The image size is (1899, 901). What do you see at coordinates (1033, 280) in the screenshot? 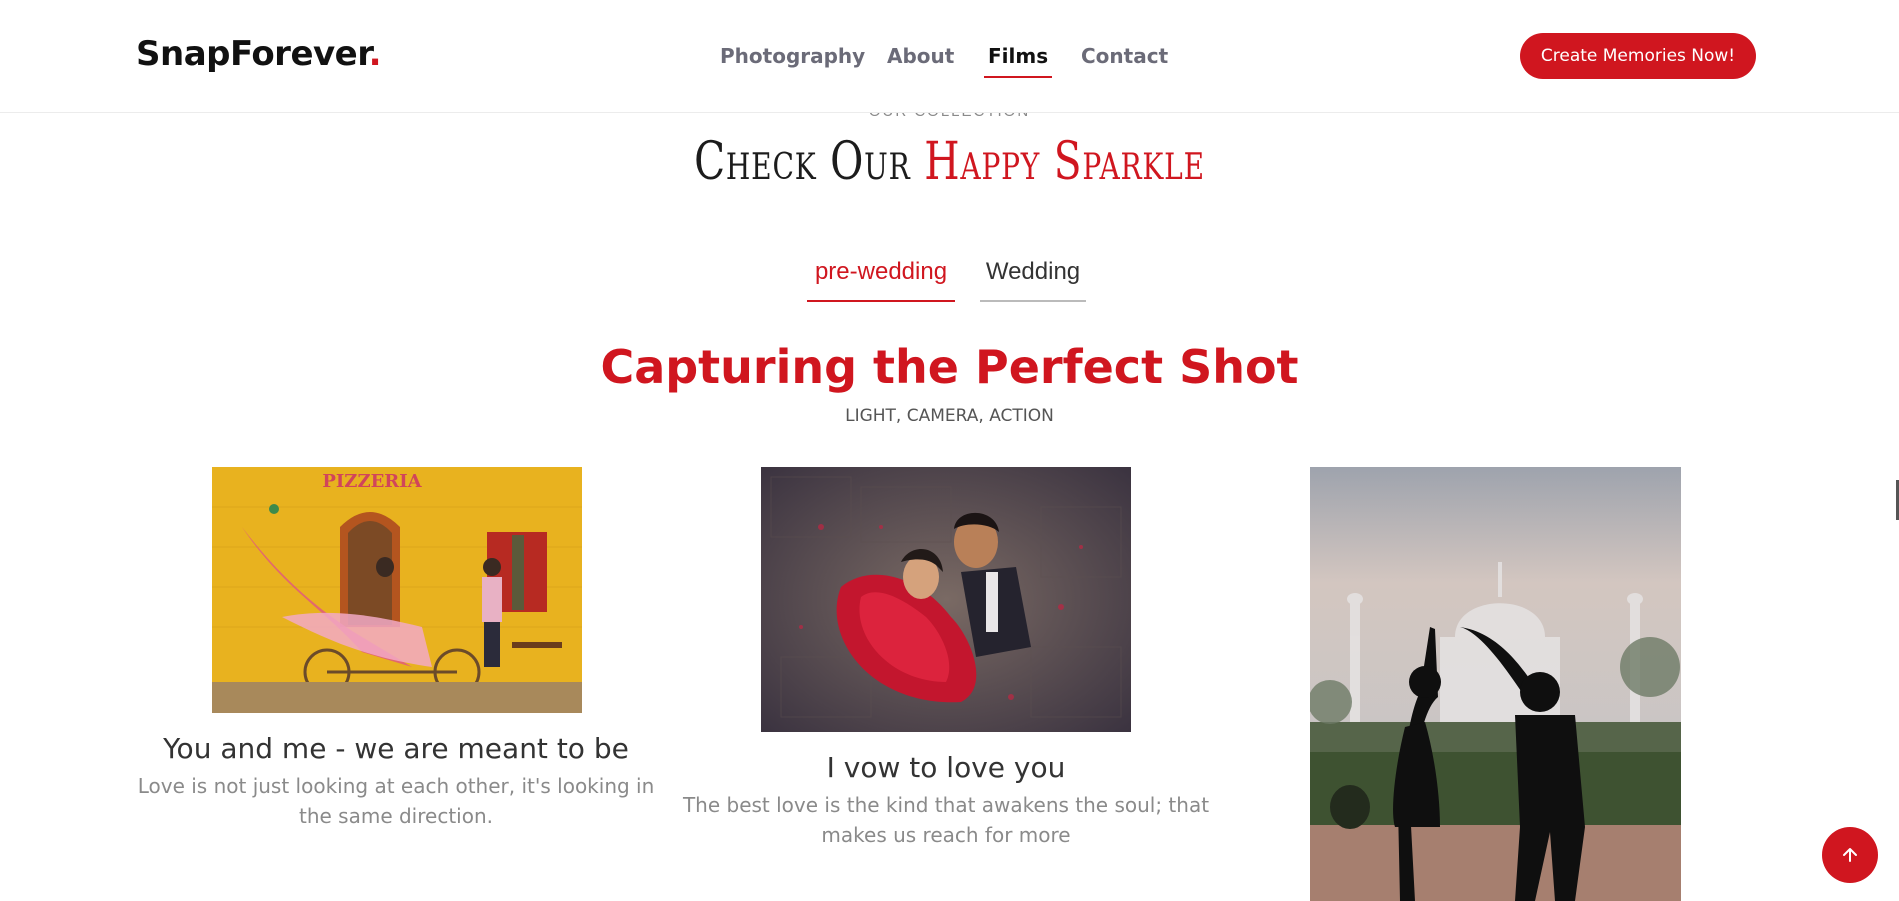
I see `tab-wedding: Wedding` at bounding box center [1033, 280].